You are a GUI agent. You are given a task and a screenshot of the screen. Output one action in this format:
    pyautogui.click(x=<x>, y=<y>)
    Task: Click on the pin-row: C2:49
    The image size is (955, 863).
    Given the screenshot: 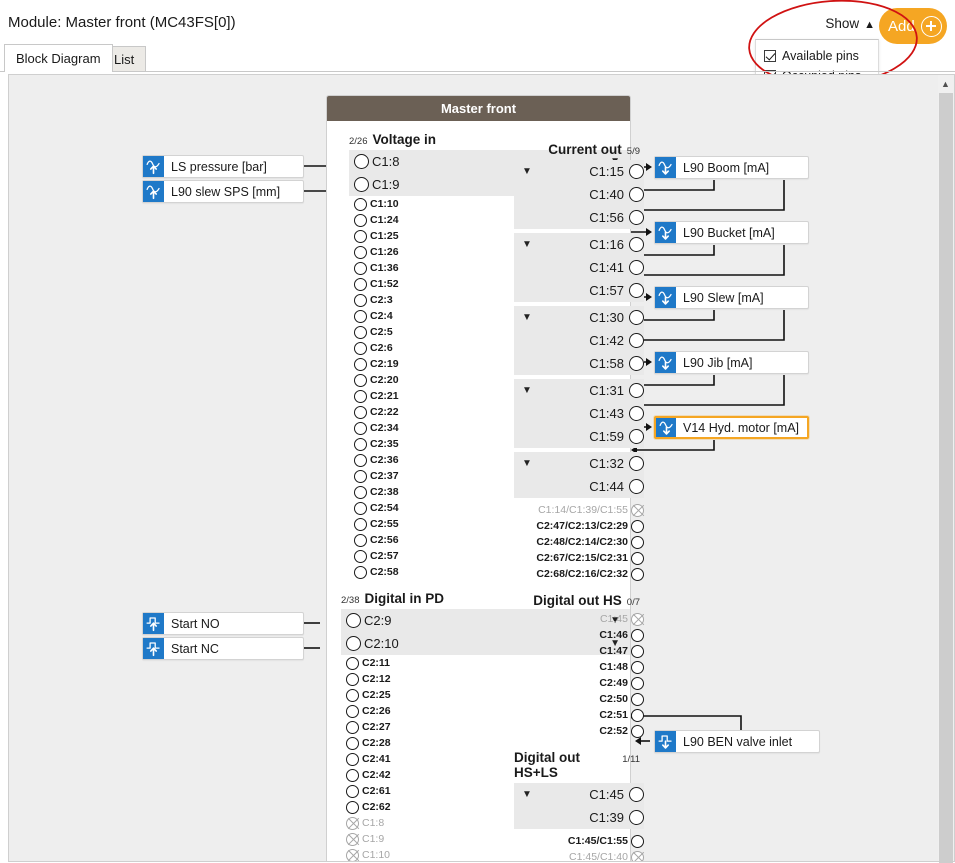 What is the action you would take?
    pyautogui.click(x=579, y=683)
    